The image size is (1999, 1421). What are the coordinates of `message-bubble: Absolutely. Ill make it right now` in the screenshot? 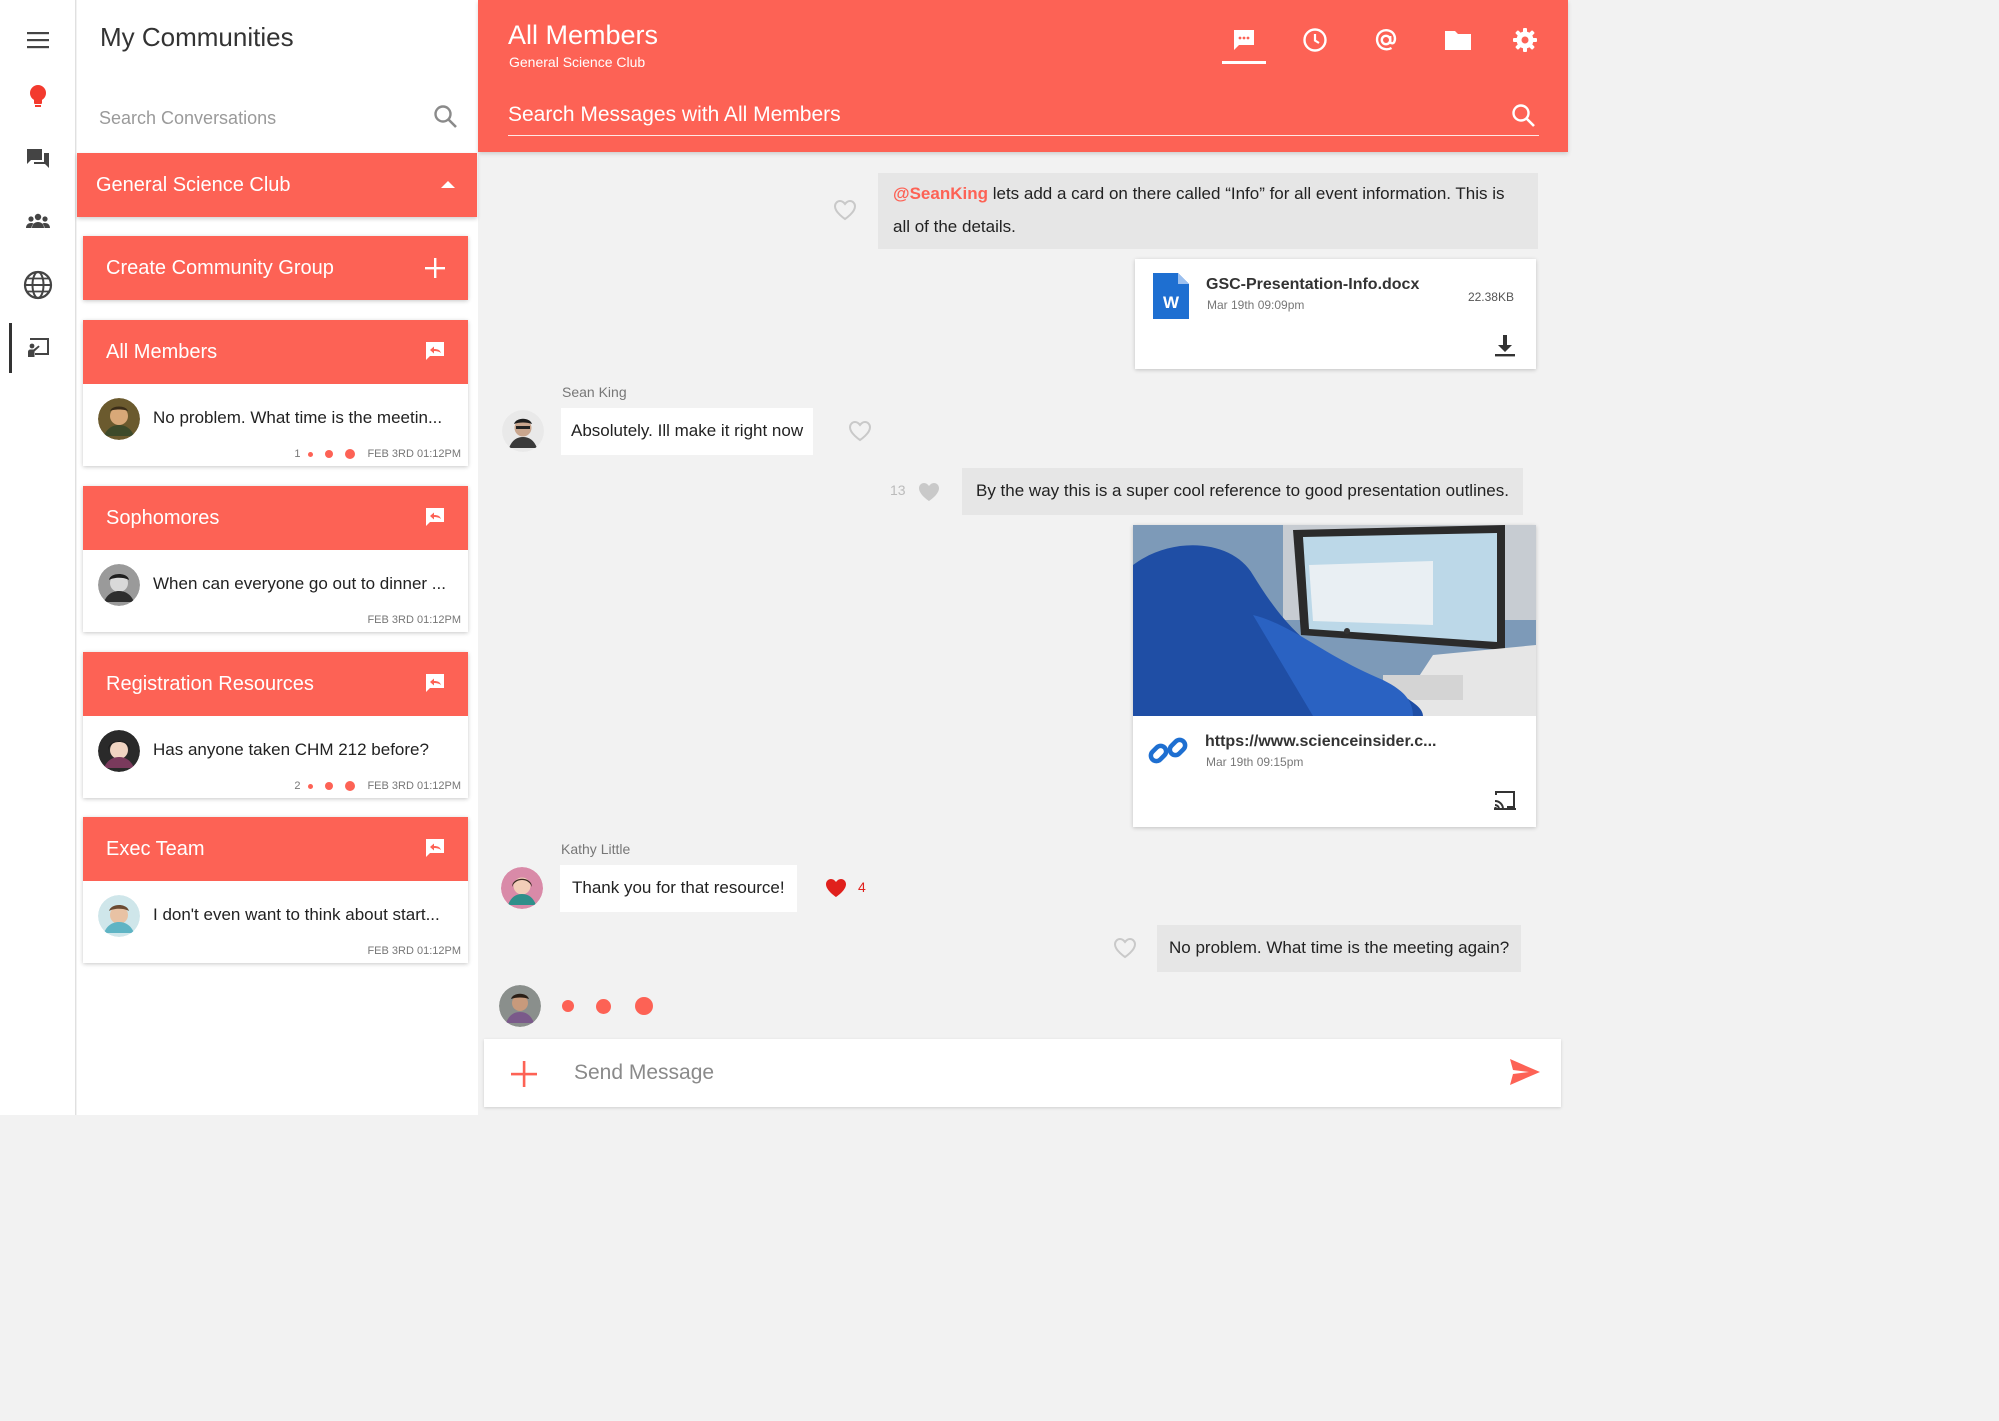 It's located at (687, 431).